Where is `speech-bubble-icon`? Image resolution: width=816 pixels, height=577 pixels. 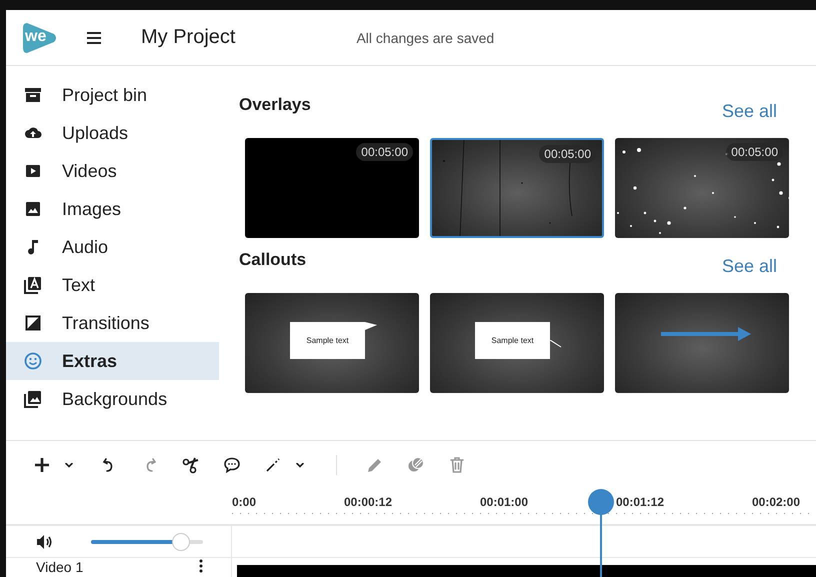
speech-bubble-icon is located at coordinates (232, 465).